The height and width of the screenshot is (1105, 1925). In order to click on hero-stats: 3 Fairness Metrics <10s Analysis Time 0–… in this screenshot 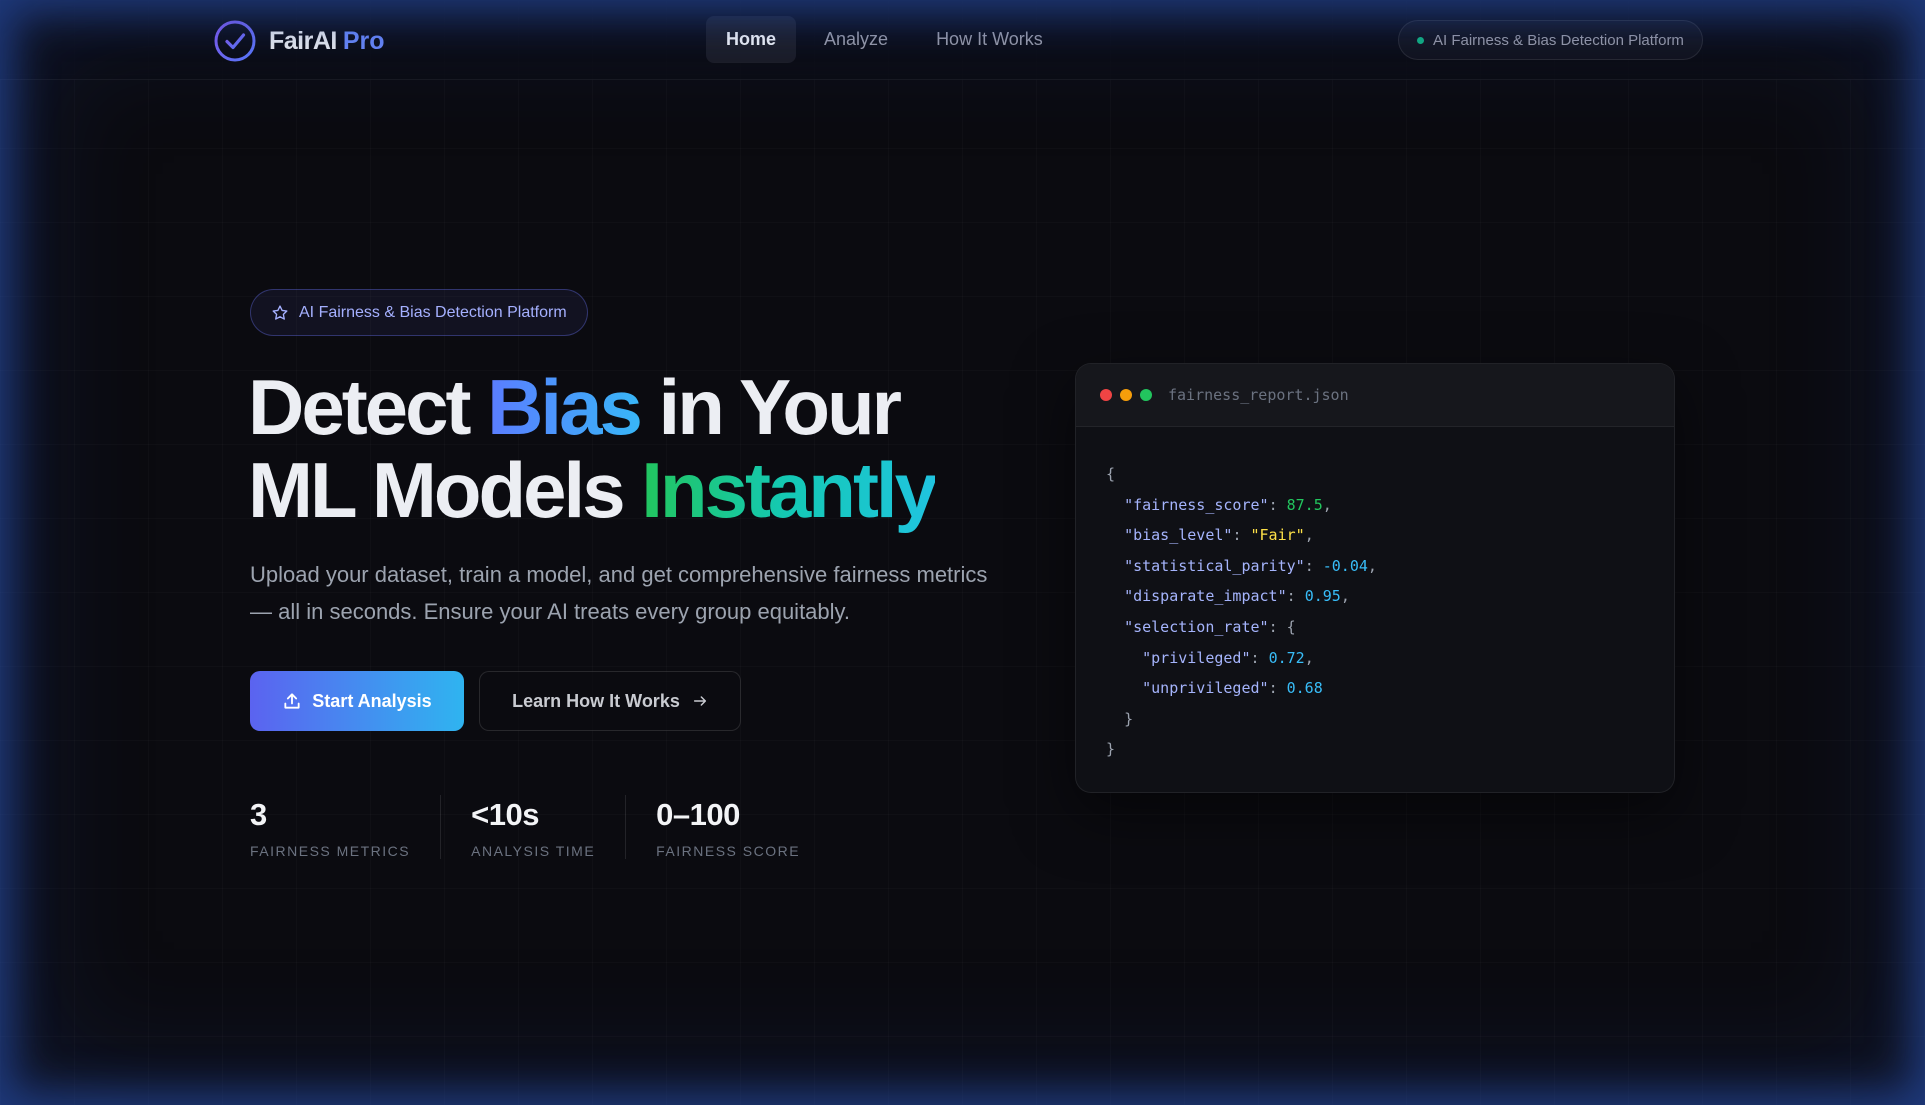, I will do `click(540, 827)`.